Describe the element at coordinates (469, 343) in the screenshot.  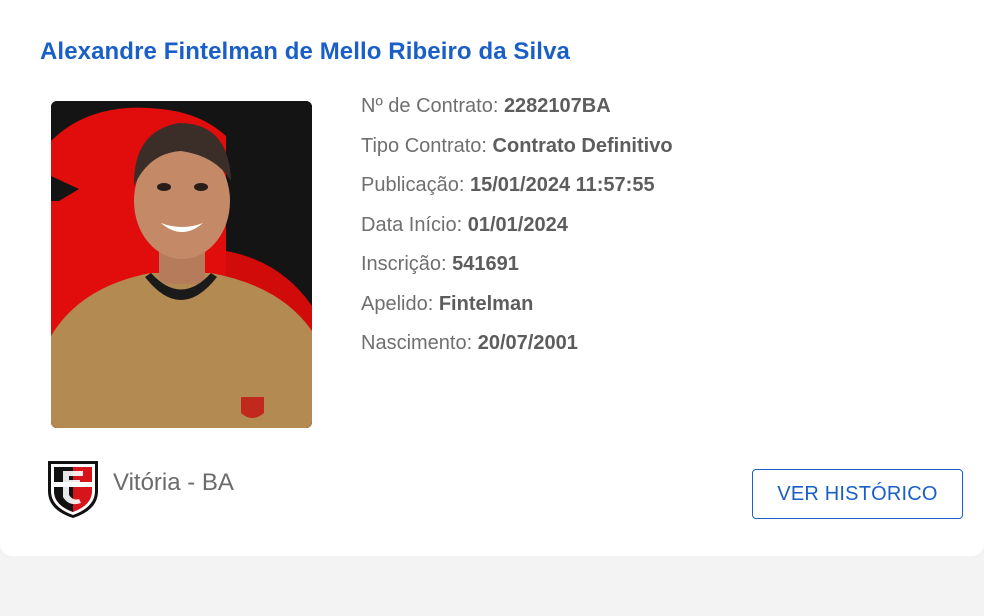
I see `birth-date: Nascimento: 20/07/2001` at that location.